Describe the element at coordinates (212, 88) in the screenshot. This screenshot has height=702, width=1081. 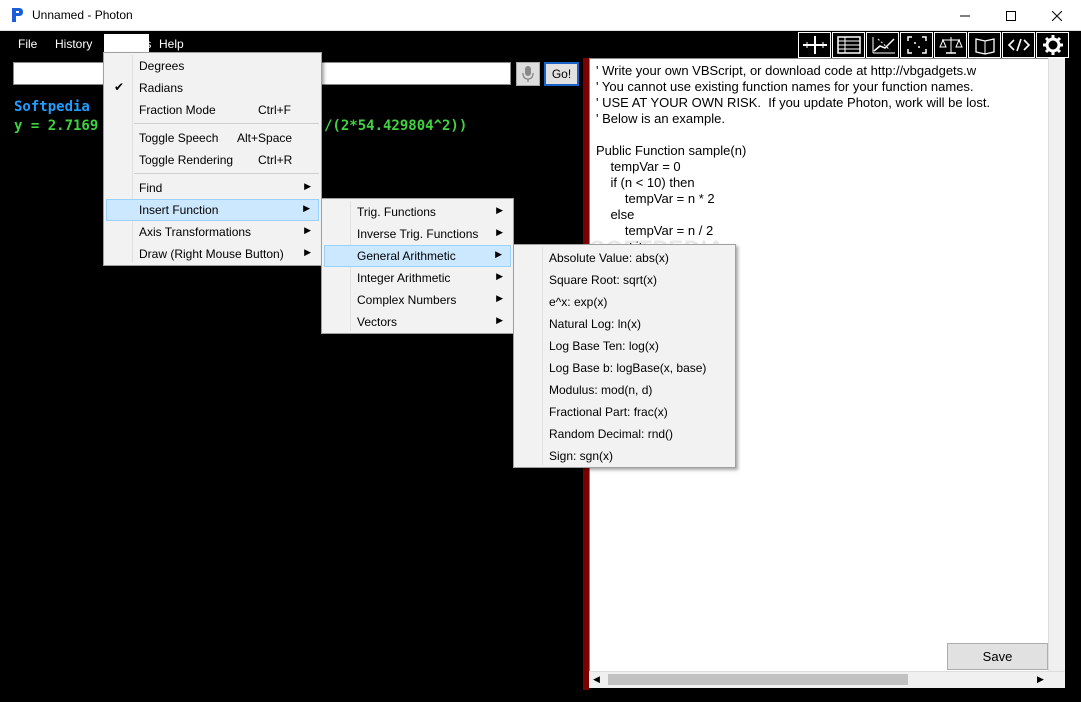
I see `menu-item-radians: ✔ Radians` at that location.